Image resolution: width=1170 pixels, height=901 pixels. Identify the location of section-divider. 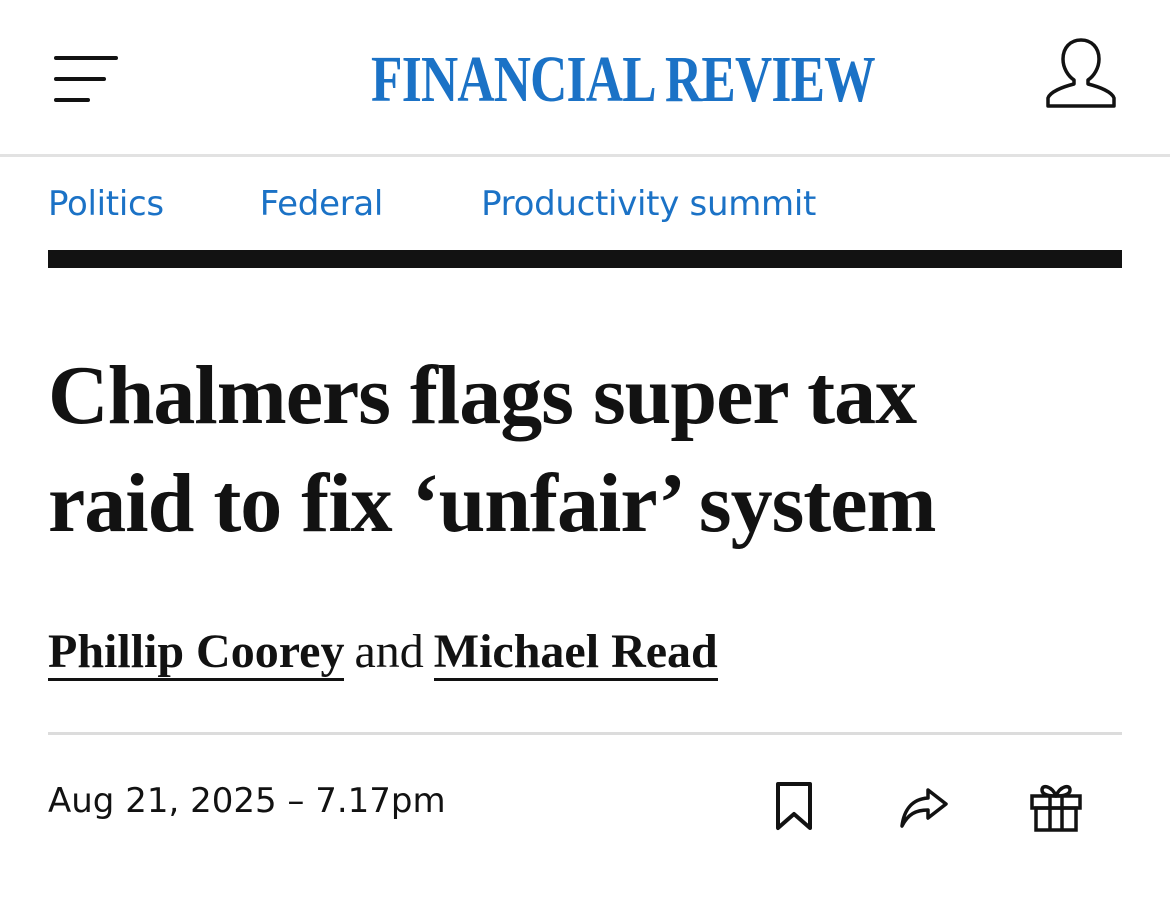
(585, 259).